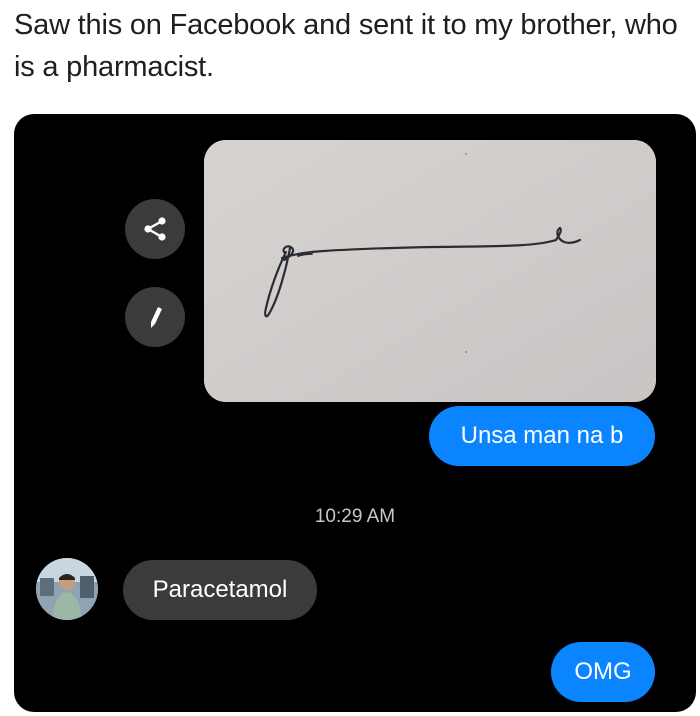 Image resolution: width=700 pixels, height=716 pixels. I want to click on received-message-bubble: Paracetamol, so click(220, 590).